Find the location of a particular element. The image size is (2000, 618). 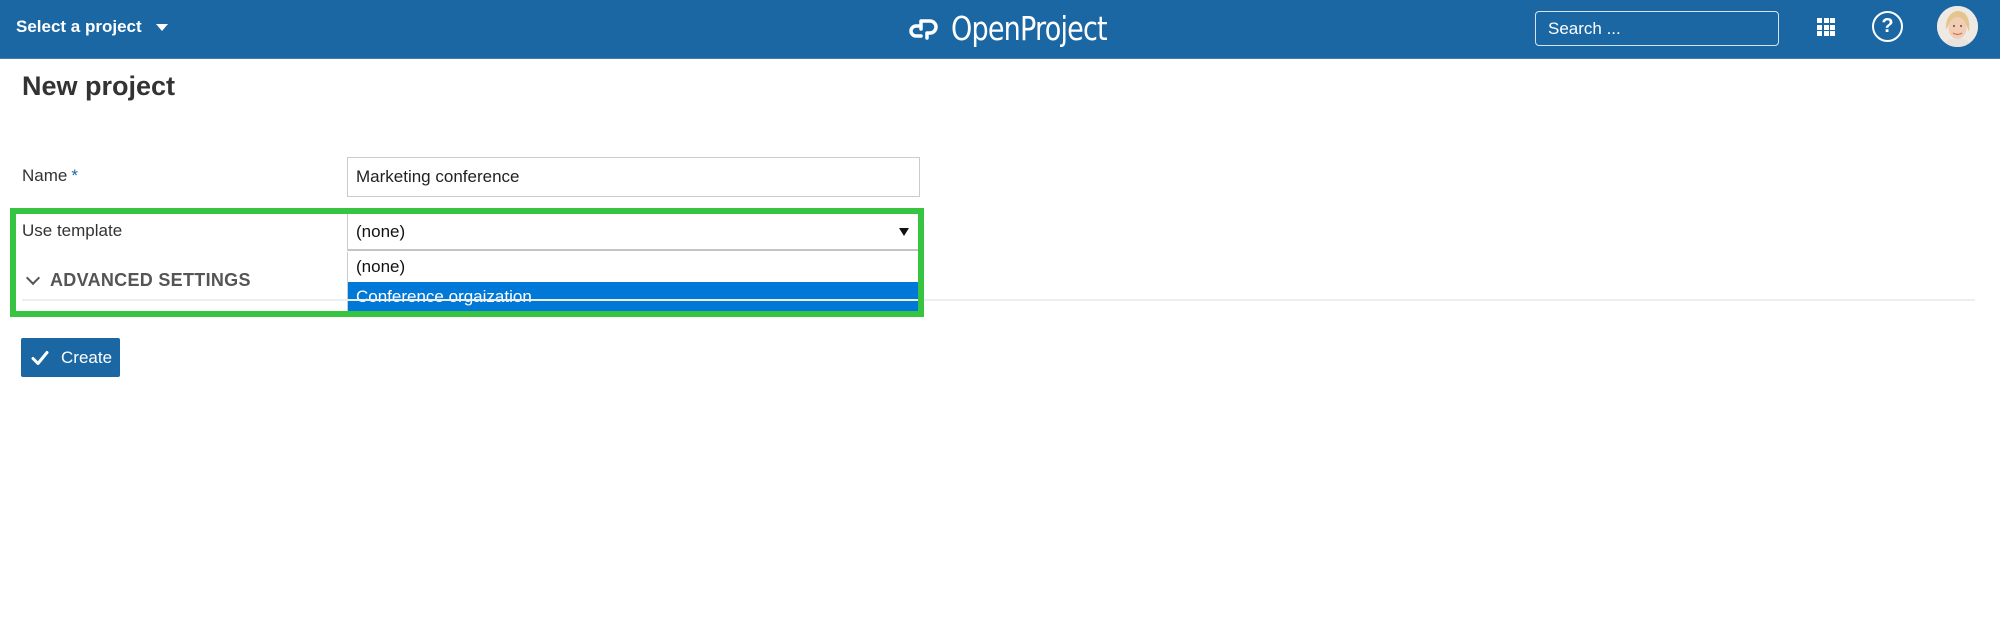

advanced-settings-toggle: ADVANCED SETTINGS is located at coordinates (138, 280).